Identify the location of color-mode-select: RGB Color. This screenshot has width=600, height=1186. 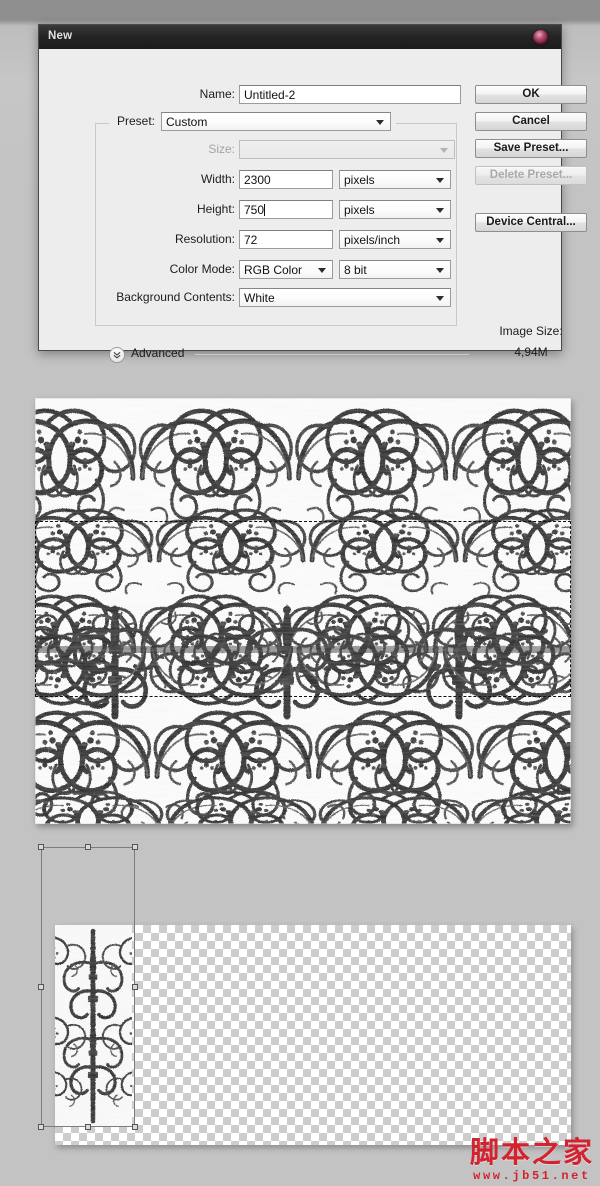
(286, 269).